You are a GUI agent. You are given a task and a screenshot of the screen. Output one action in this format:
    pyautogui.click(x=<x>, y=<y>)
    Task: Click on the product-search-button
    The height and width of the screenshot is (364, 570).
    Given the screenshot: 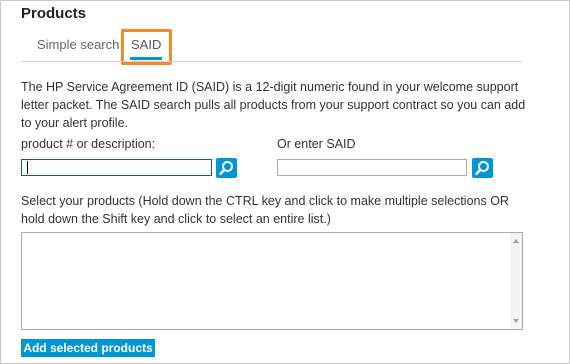 What is the action you would take?
    pyautogui.click(x=226, y=168)
    